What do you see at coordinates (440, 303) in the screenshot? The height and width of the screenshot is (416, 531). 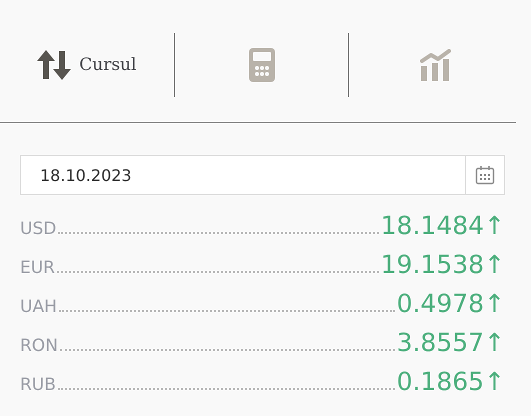 I see `rate-value: 0.4978` at bounding box center [440, 303].